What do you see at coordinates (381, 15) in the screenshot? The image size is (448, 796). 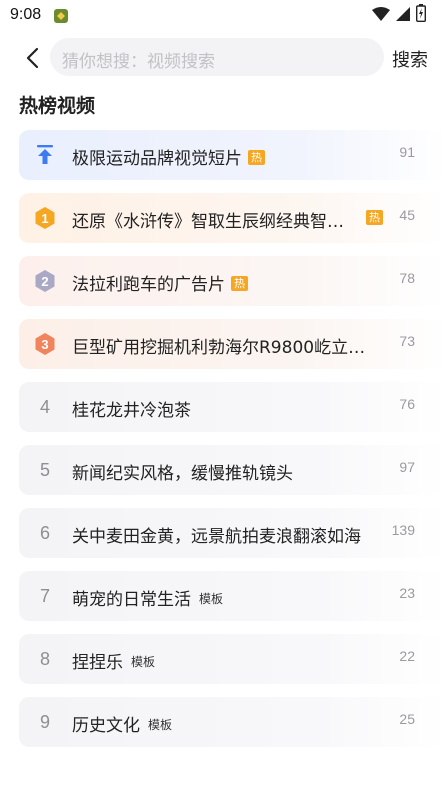 I see `wifi-icon` at bounding box center [381, 15].